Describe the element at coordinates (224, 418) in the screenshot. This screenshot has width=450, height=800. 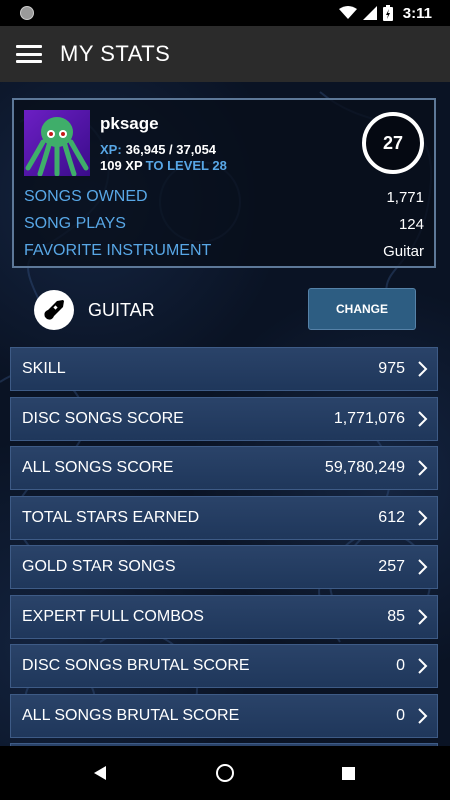
I see `stat-row-disc-songs-score: DISC SONGS SCORE 1,771,076` at that location.